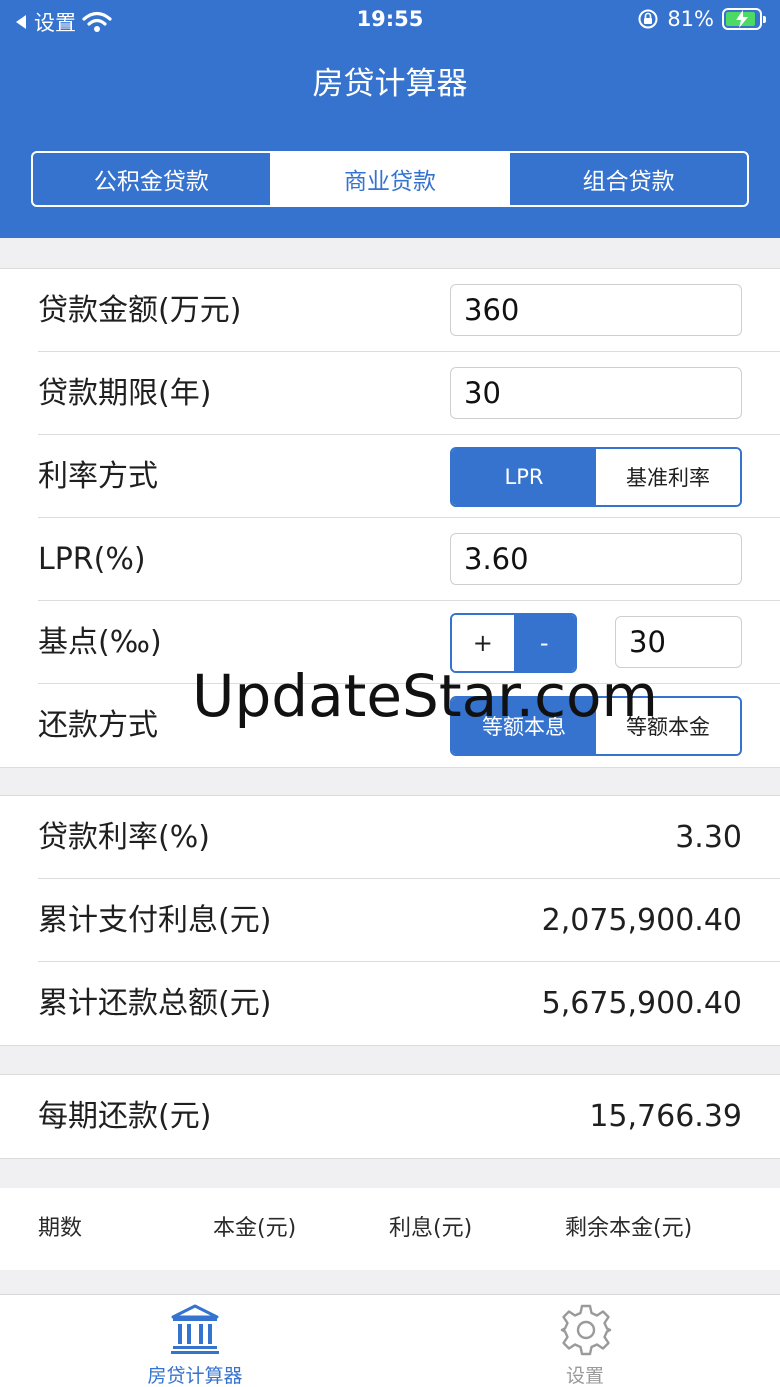 This screenshot has height=1387, width=780. I want to click on battery-percent: 81%, so click(690, 19).